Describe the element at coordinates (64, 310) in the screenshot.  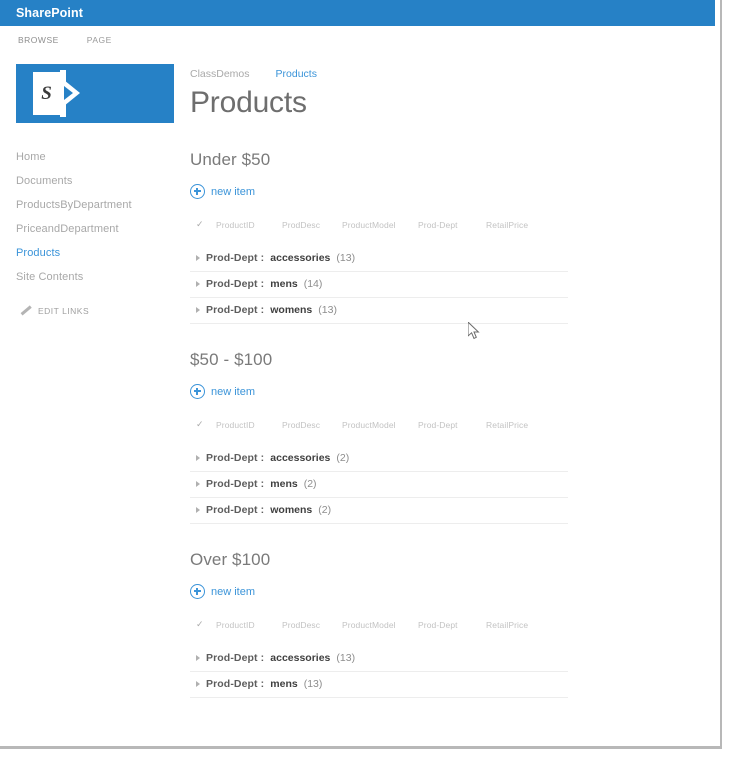
I see `edit-links-label: EDIT LINKS` at that location.